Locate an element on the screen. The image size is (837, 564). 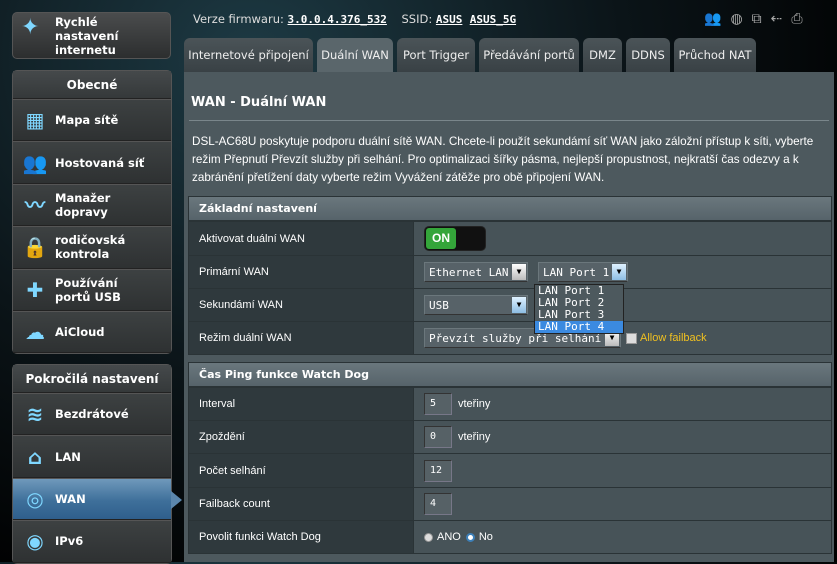
sidebar-item-ipv6: ◉ IPv6 is located at coordinates (92, 541).